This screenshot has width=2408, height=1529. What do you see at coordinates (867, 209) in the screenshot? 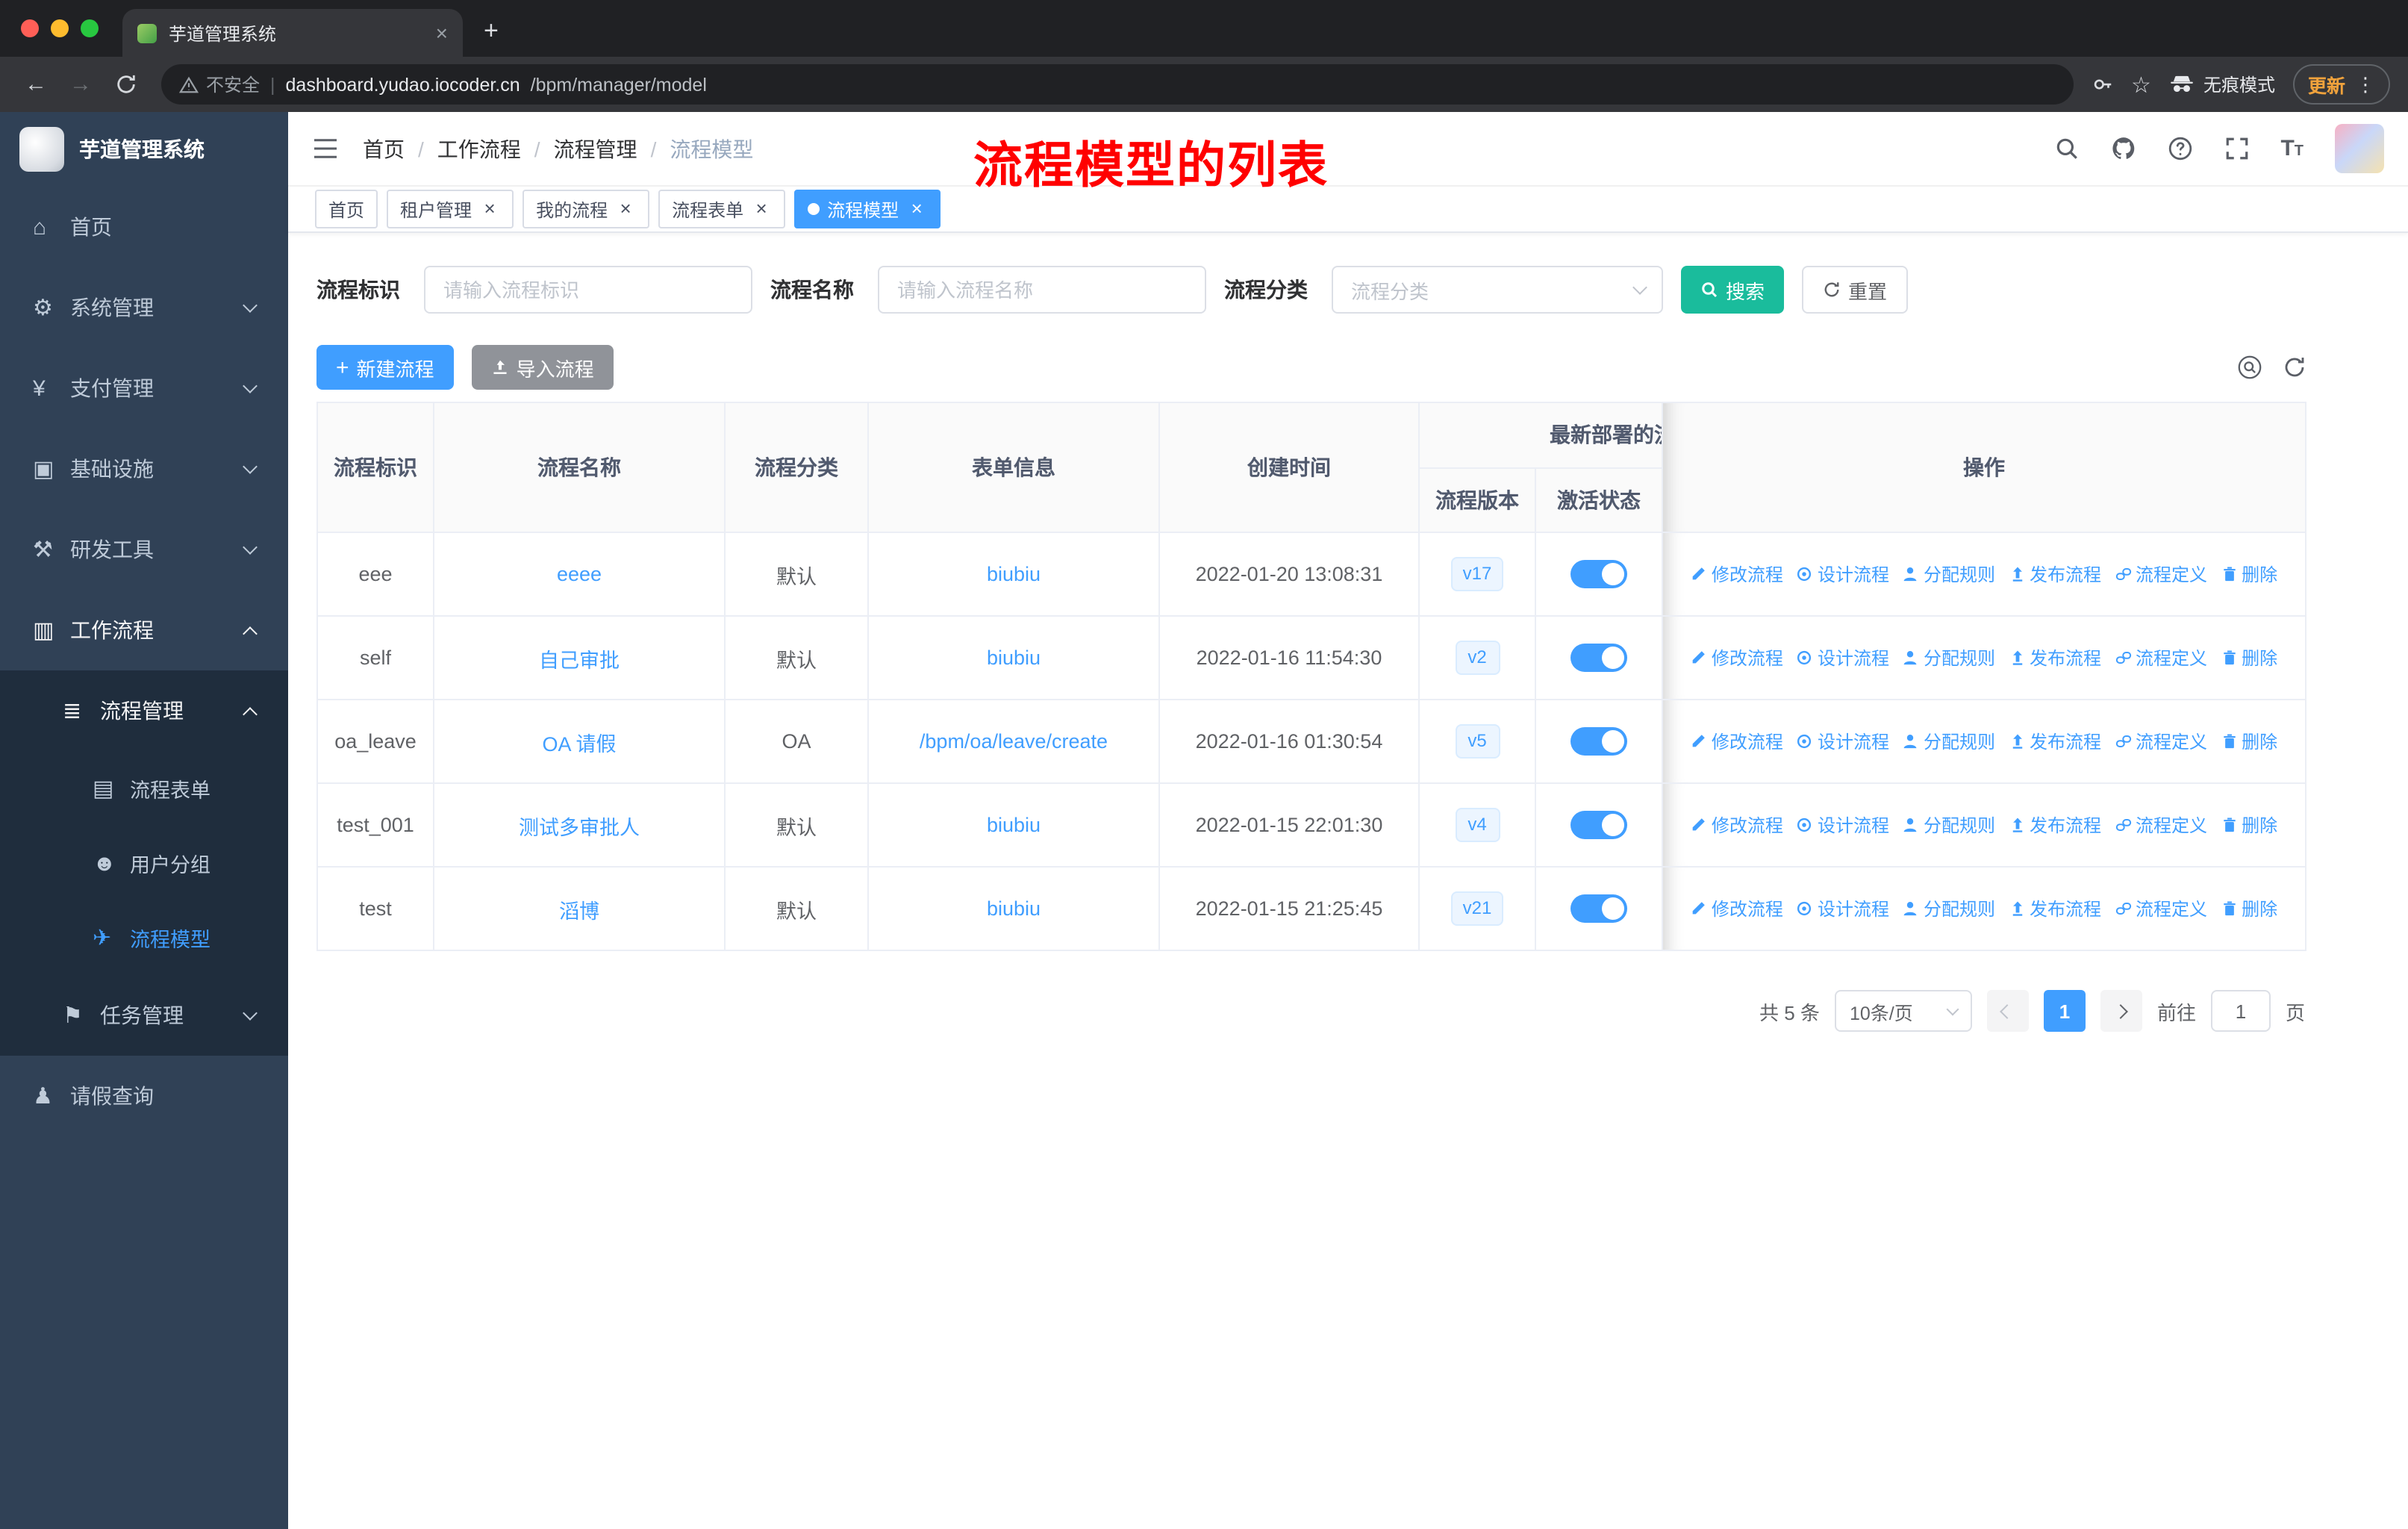
I see `tag-item: 流程模型 ×` at bounding box center [867, 209].